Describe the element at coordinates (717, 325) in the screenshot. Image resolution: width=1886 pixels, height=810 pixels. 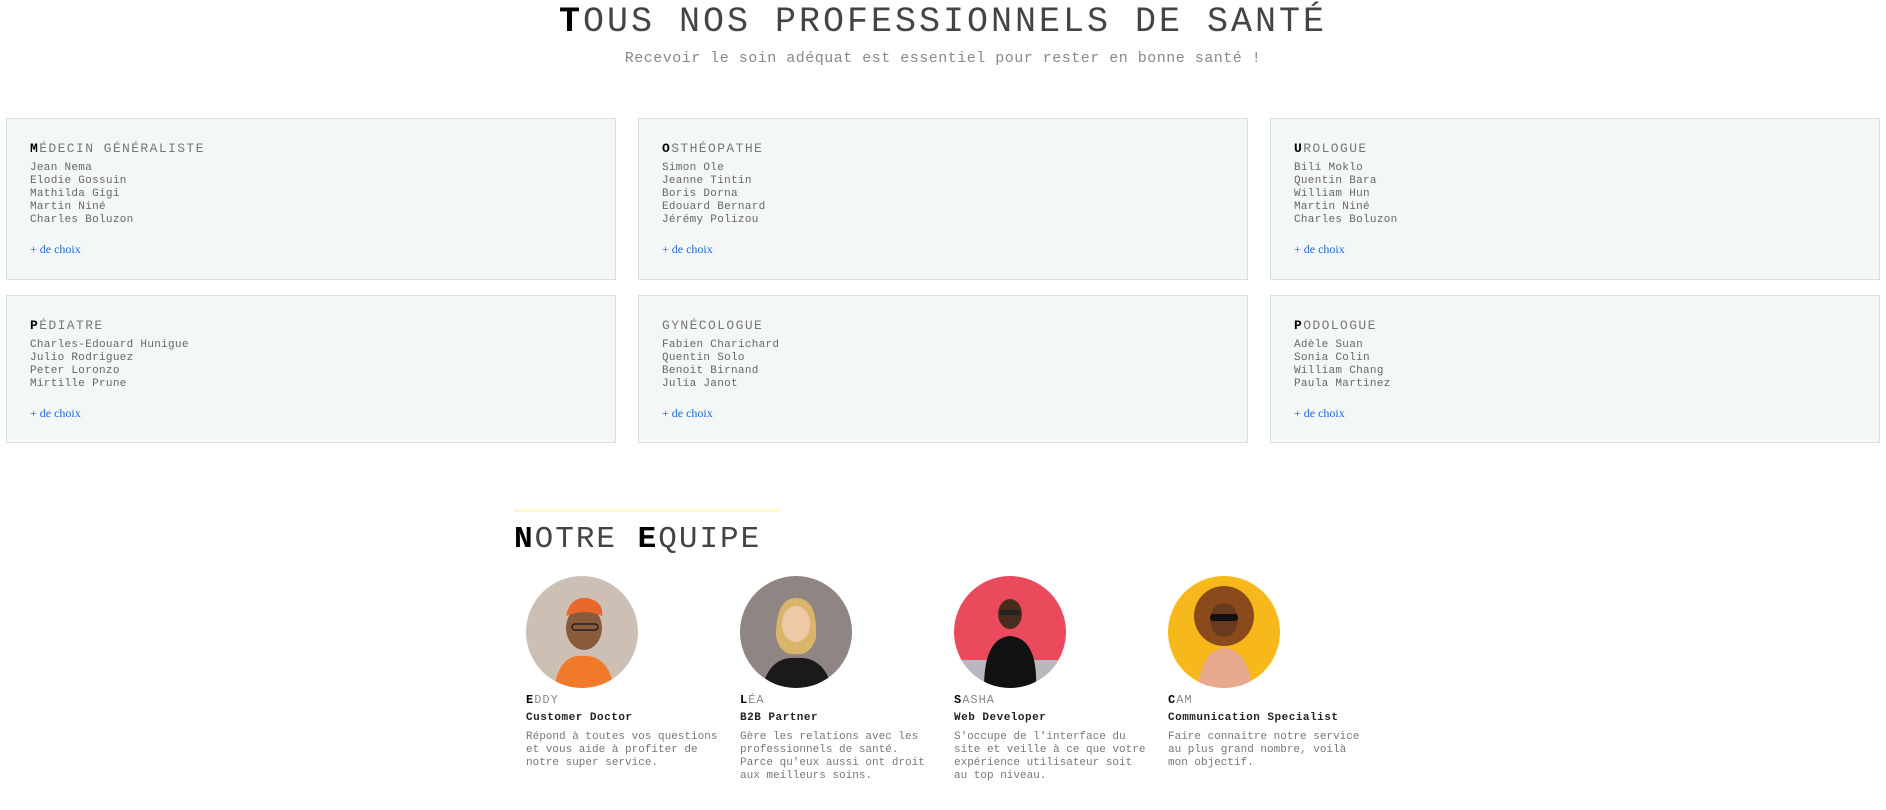
I see `specialty-title-text: YNÉCOLOGUE` at that location.